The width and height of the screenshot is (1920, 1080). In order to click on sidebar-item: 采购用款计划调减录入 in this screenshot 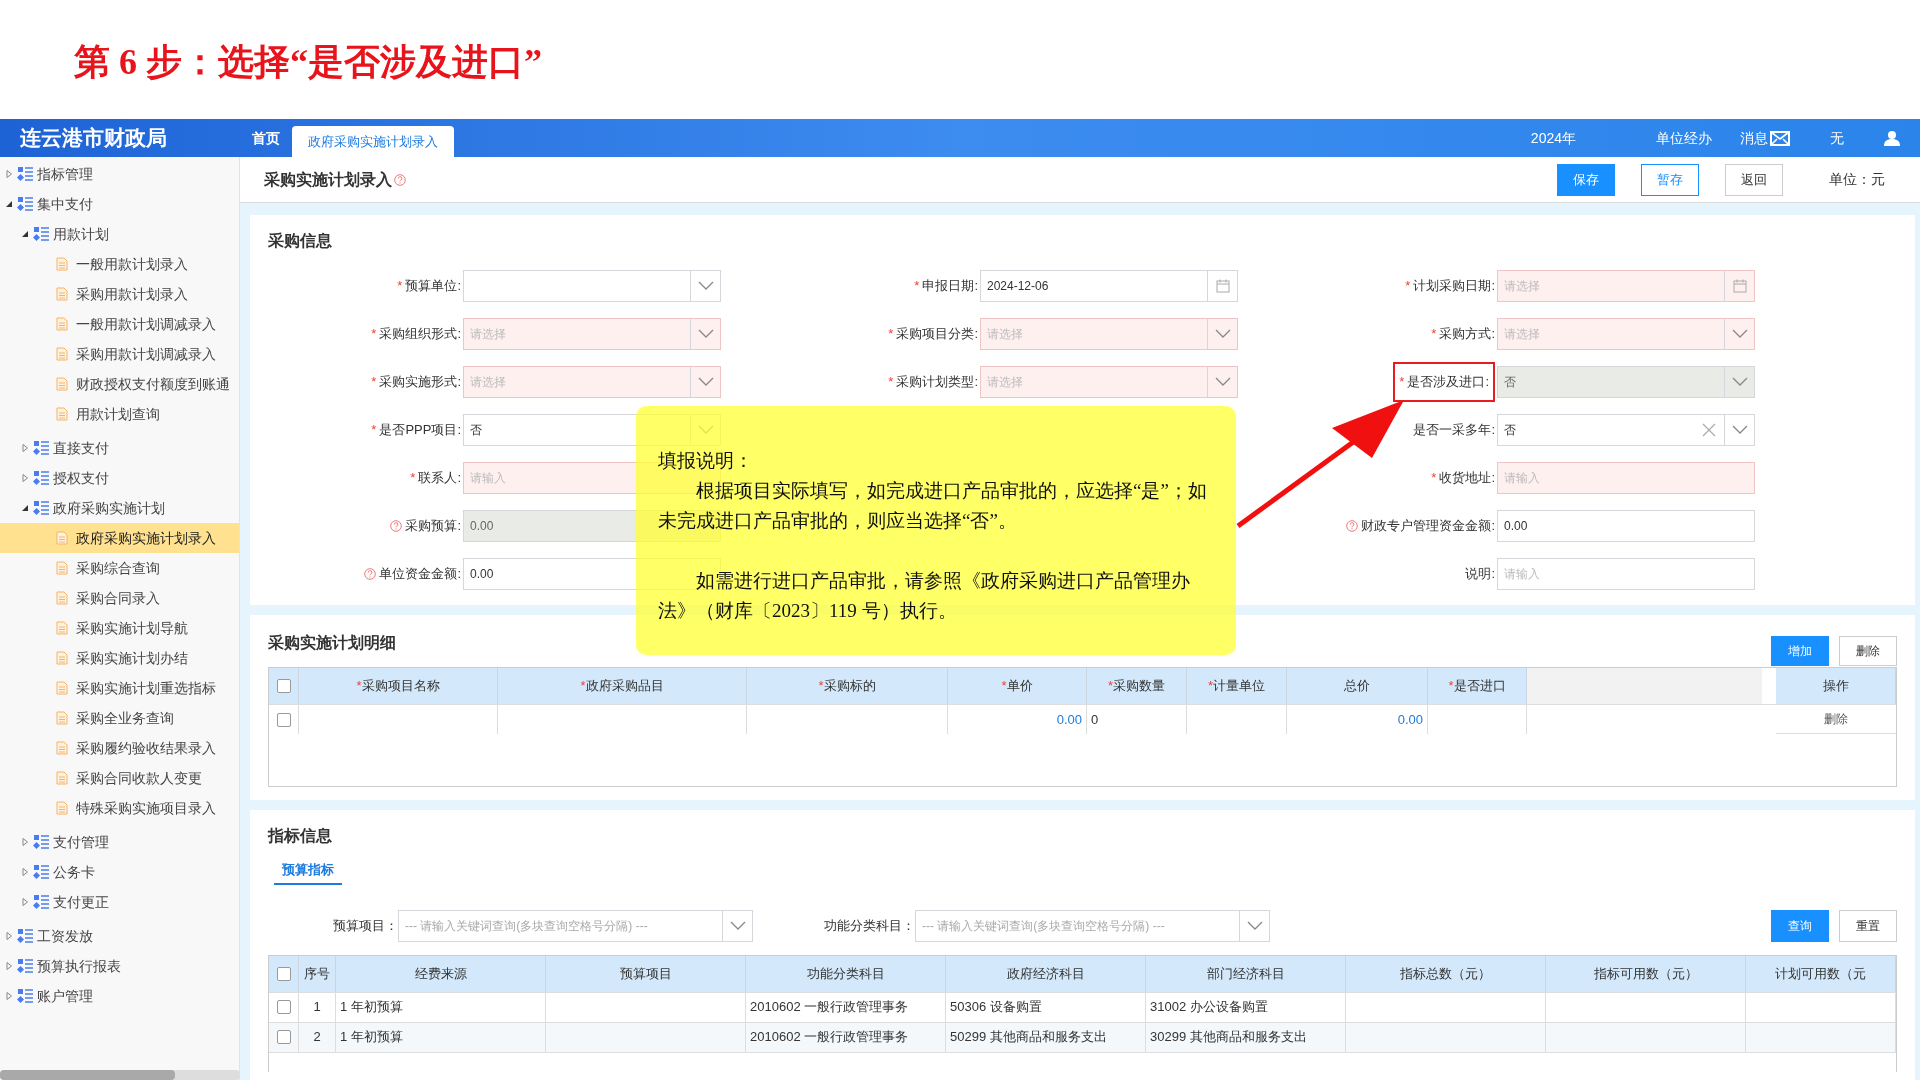, I will do `click(119, 354)`.